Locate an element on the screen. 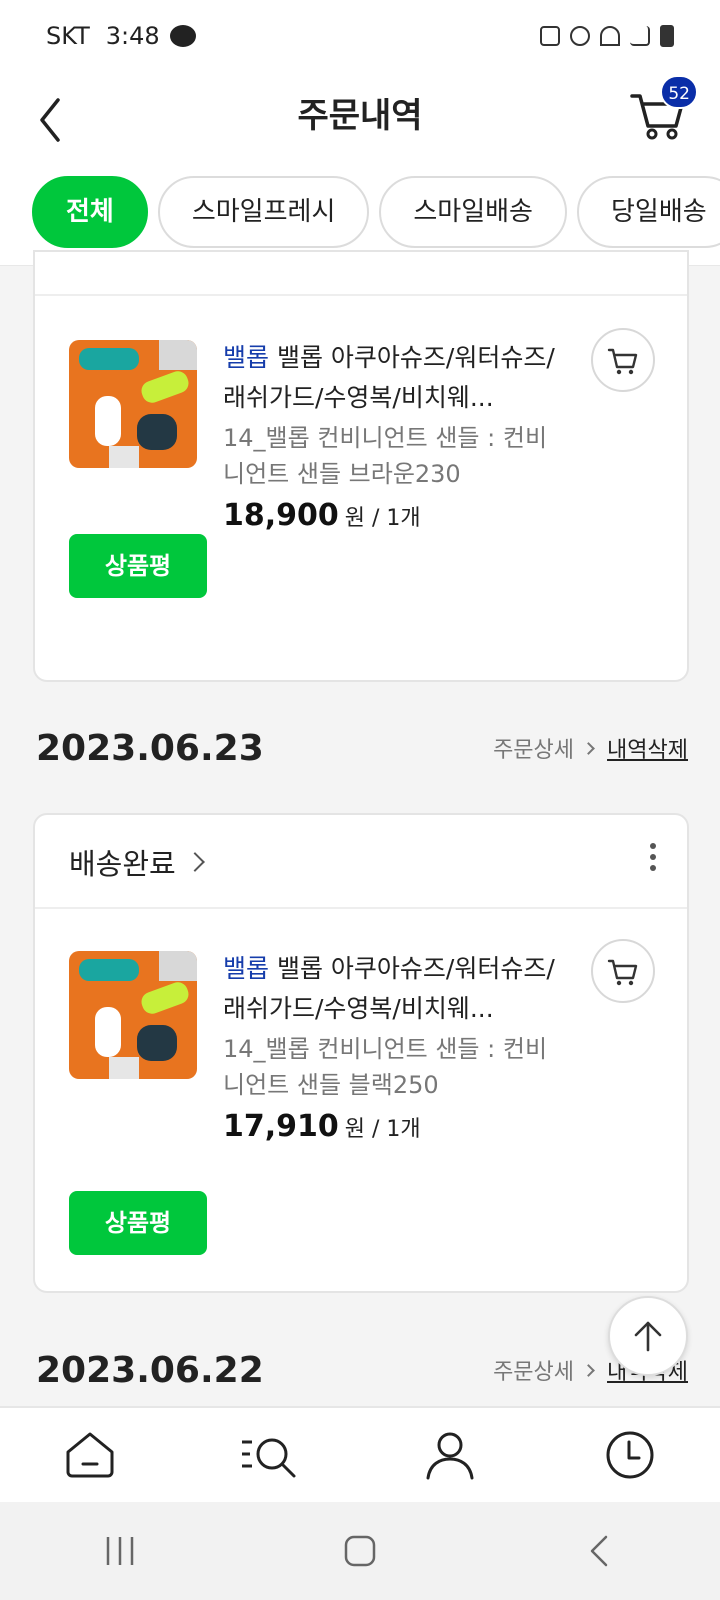 The width and height of the screenshot is (720, 1600). signal-icon is located at coordinates (640, 36).